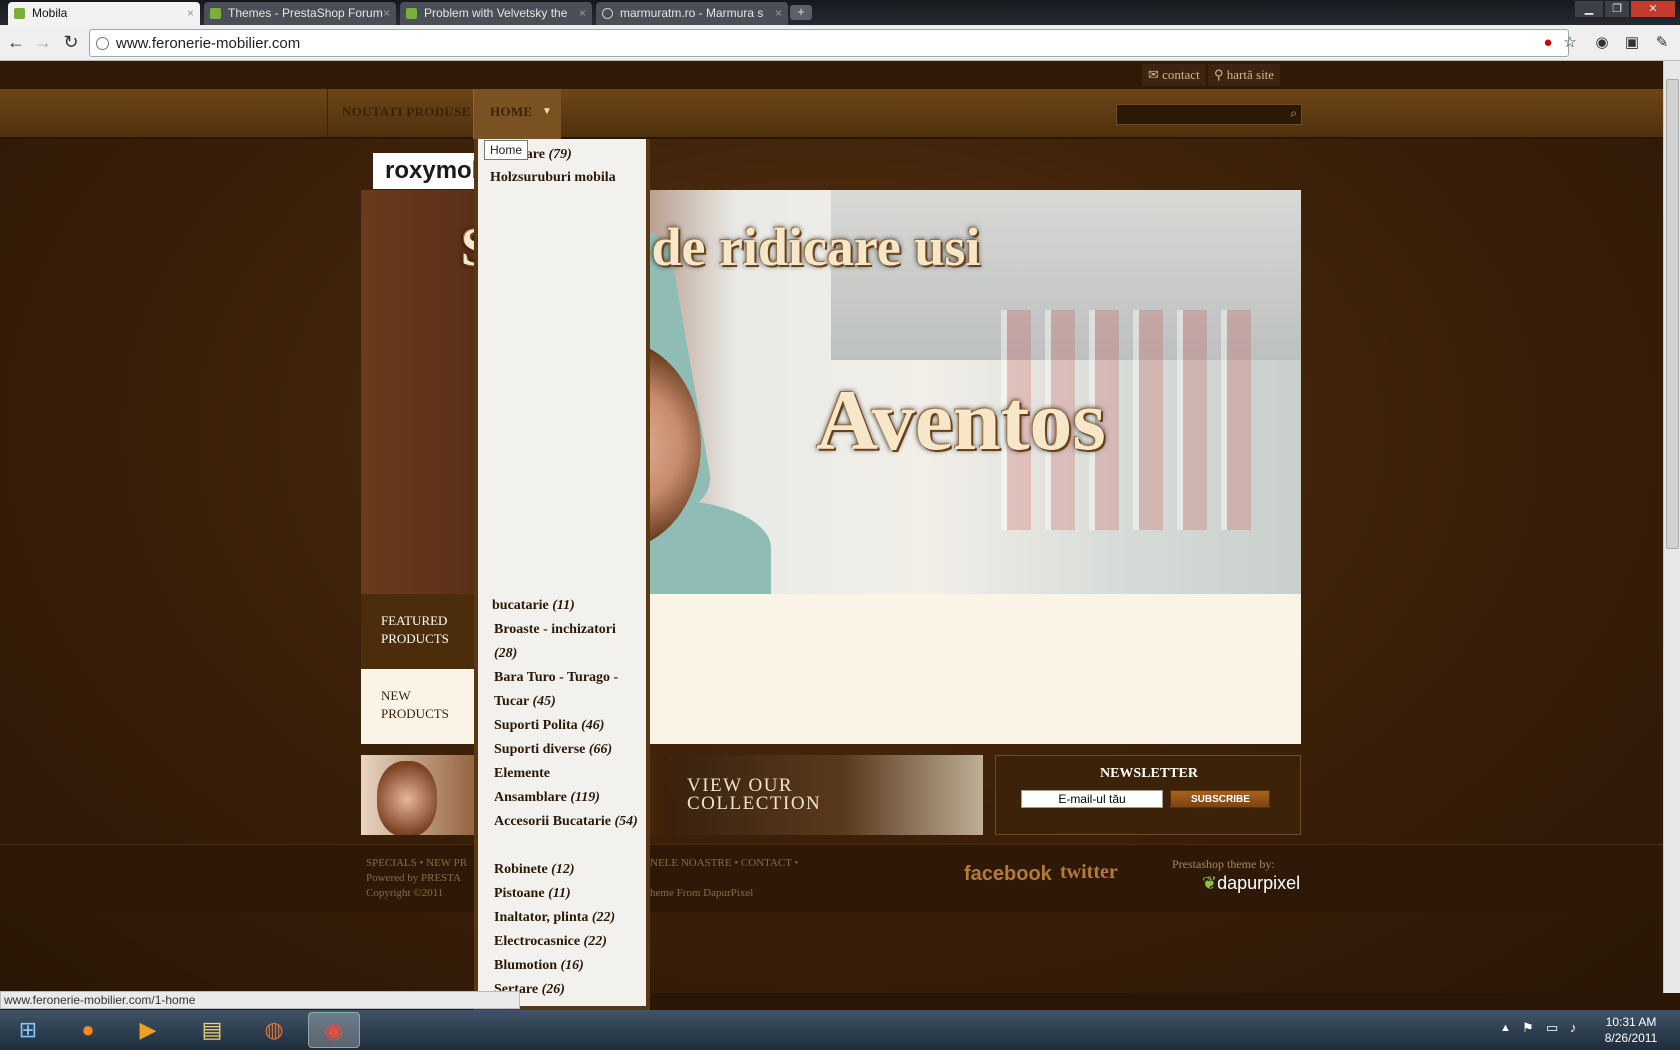  What do you see at coordinates (1631, 1030) in the screenshot?
I see `system-clock: 10:31 AM 8/26/2011` at bounding box center [1631, 1030].